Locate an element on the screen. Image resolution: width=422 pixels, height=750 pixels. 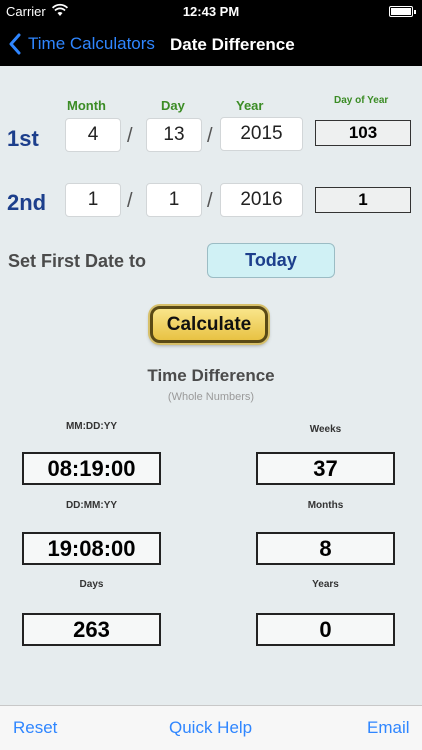
weeks-result: 37 is located at coordinates (325, 468).